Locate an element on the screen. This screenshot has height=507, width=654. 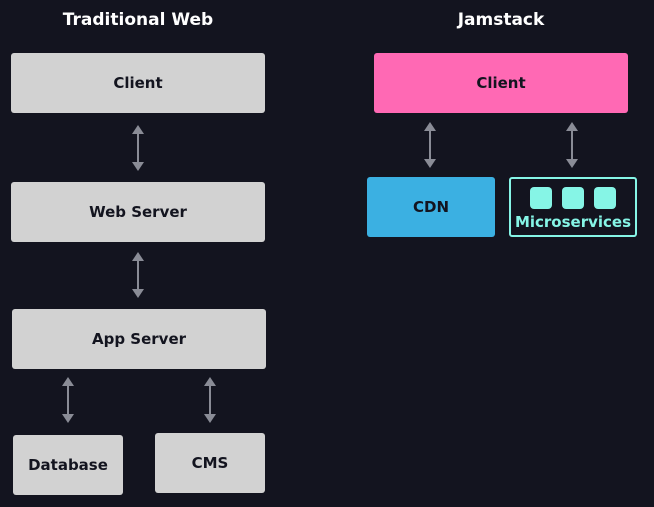
arrow-appserver-database-icon is located at coordinates (68, 400).